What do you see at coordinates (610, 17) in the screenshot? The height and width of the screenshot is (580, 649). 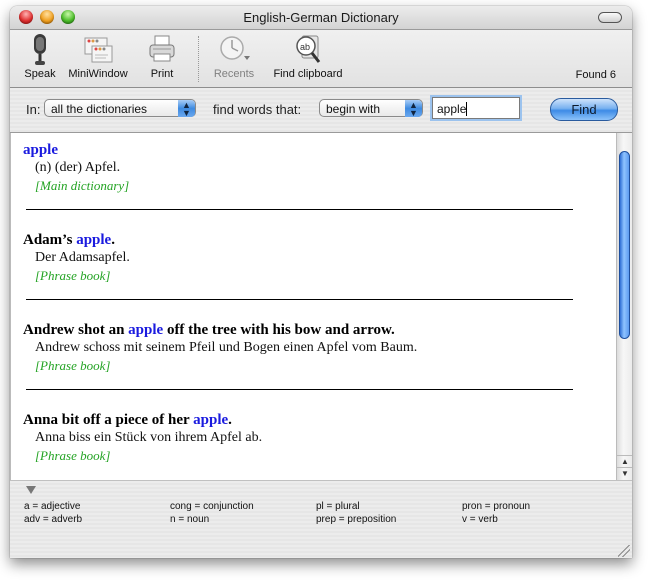 I see `toolbar-toggle-button` at bounding box center [610, 17].